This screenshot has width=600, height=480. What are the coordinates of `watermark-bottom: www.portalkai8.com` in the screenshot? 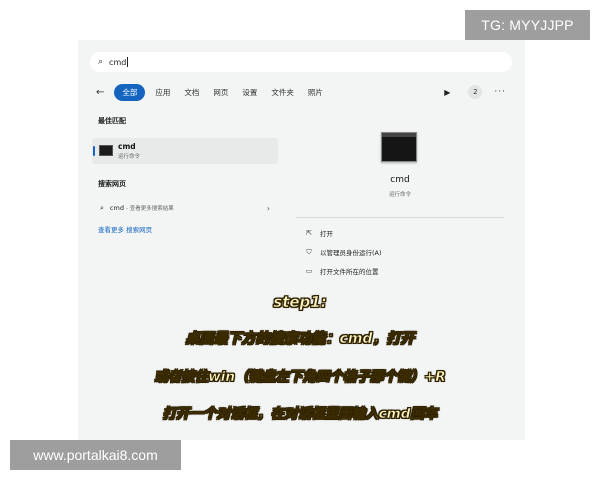 It's located at (95, 455).